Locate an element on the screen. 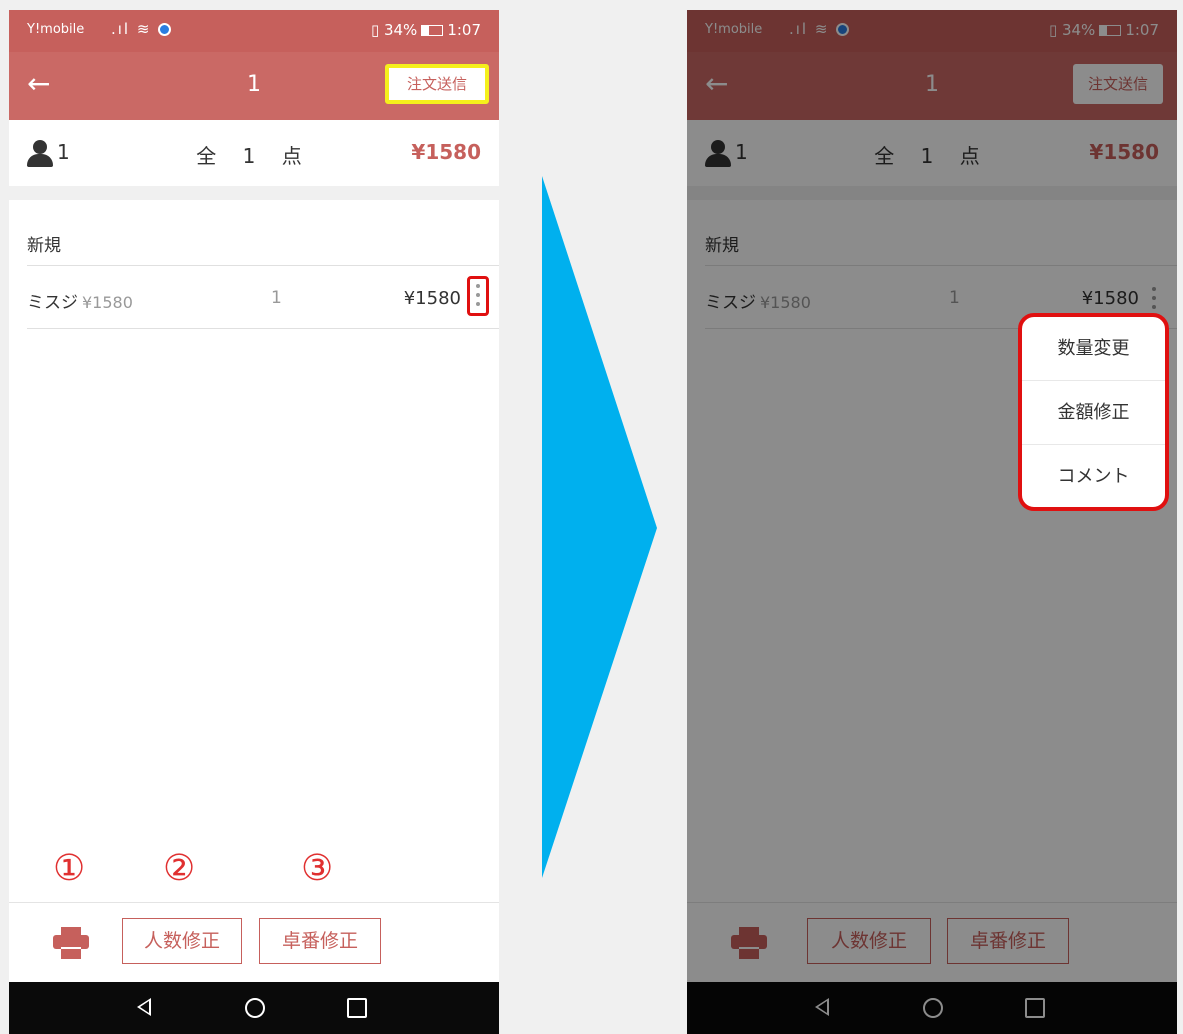 The height and width of the screenshot is (1034, 1183). item-options-menu: 数量変更 金額修正 コメント is located at coordinates (1093, 412).